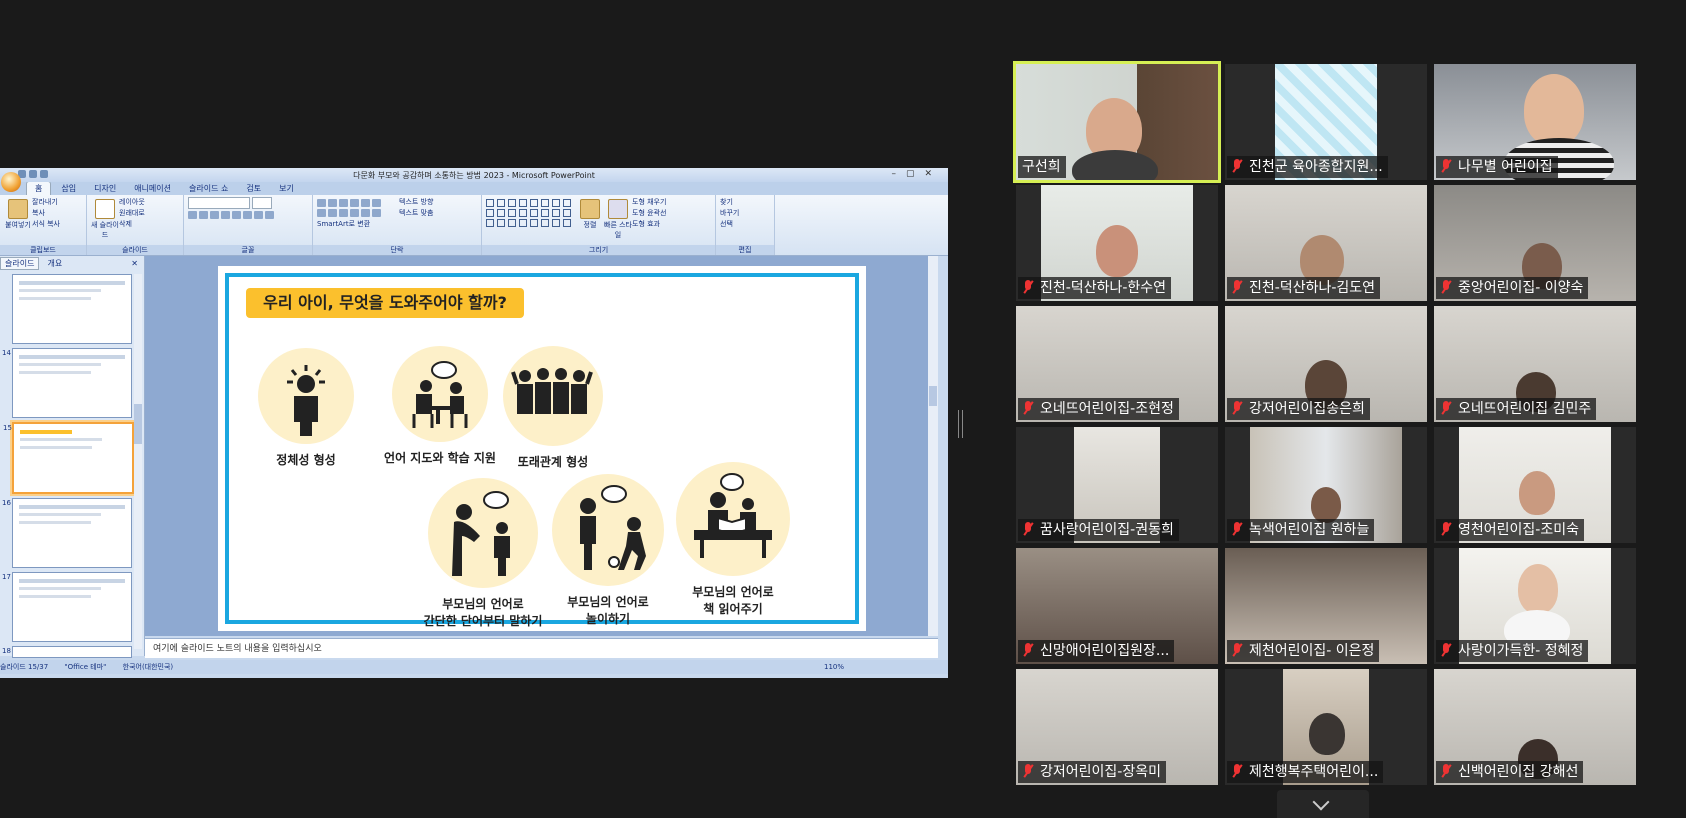 This screenshot has height=818, width=1686. Describe the element at coordinates (1326, 606) in the screenshot. I see `participant-tile: 제천어린이집- 이은정` at that location.